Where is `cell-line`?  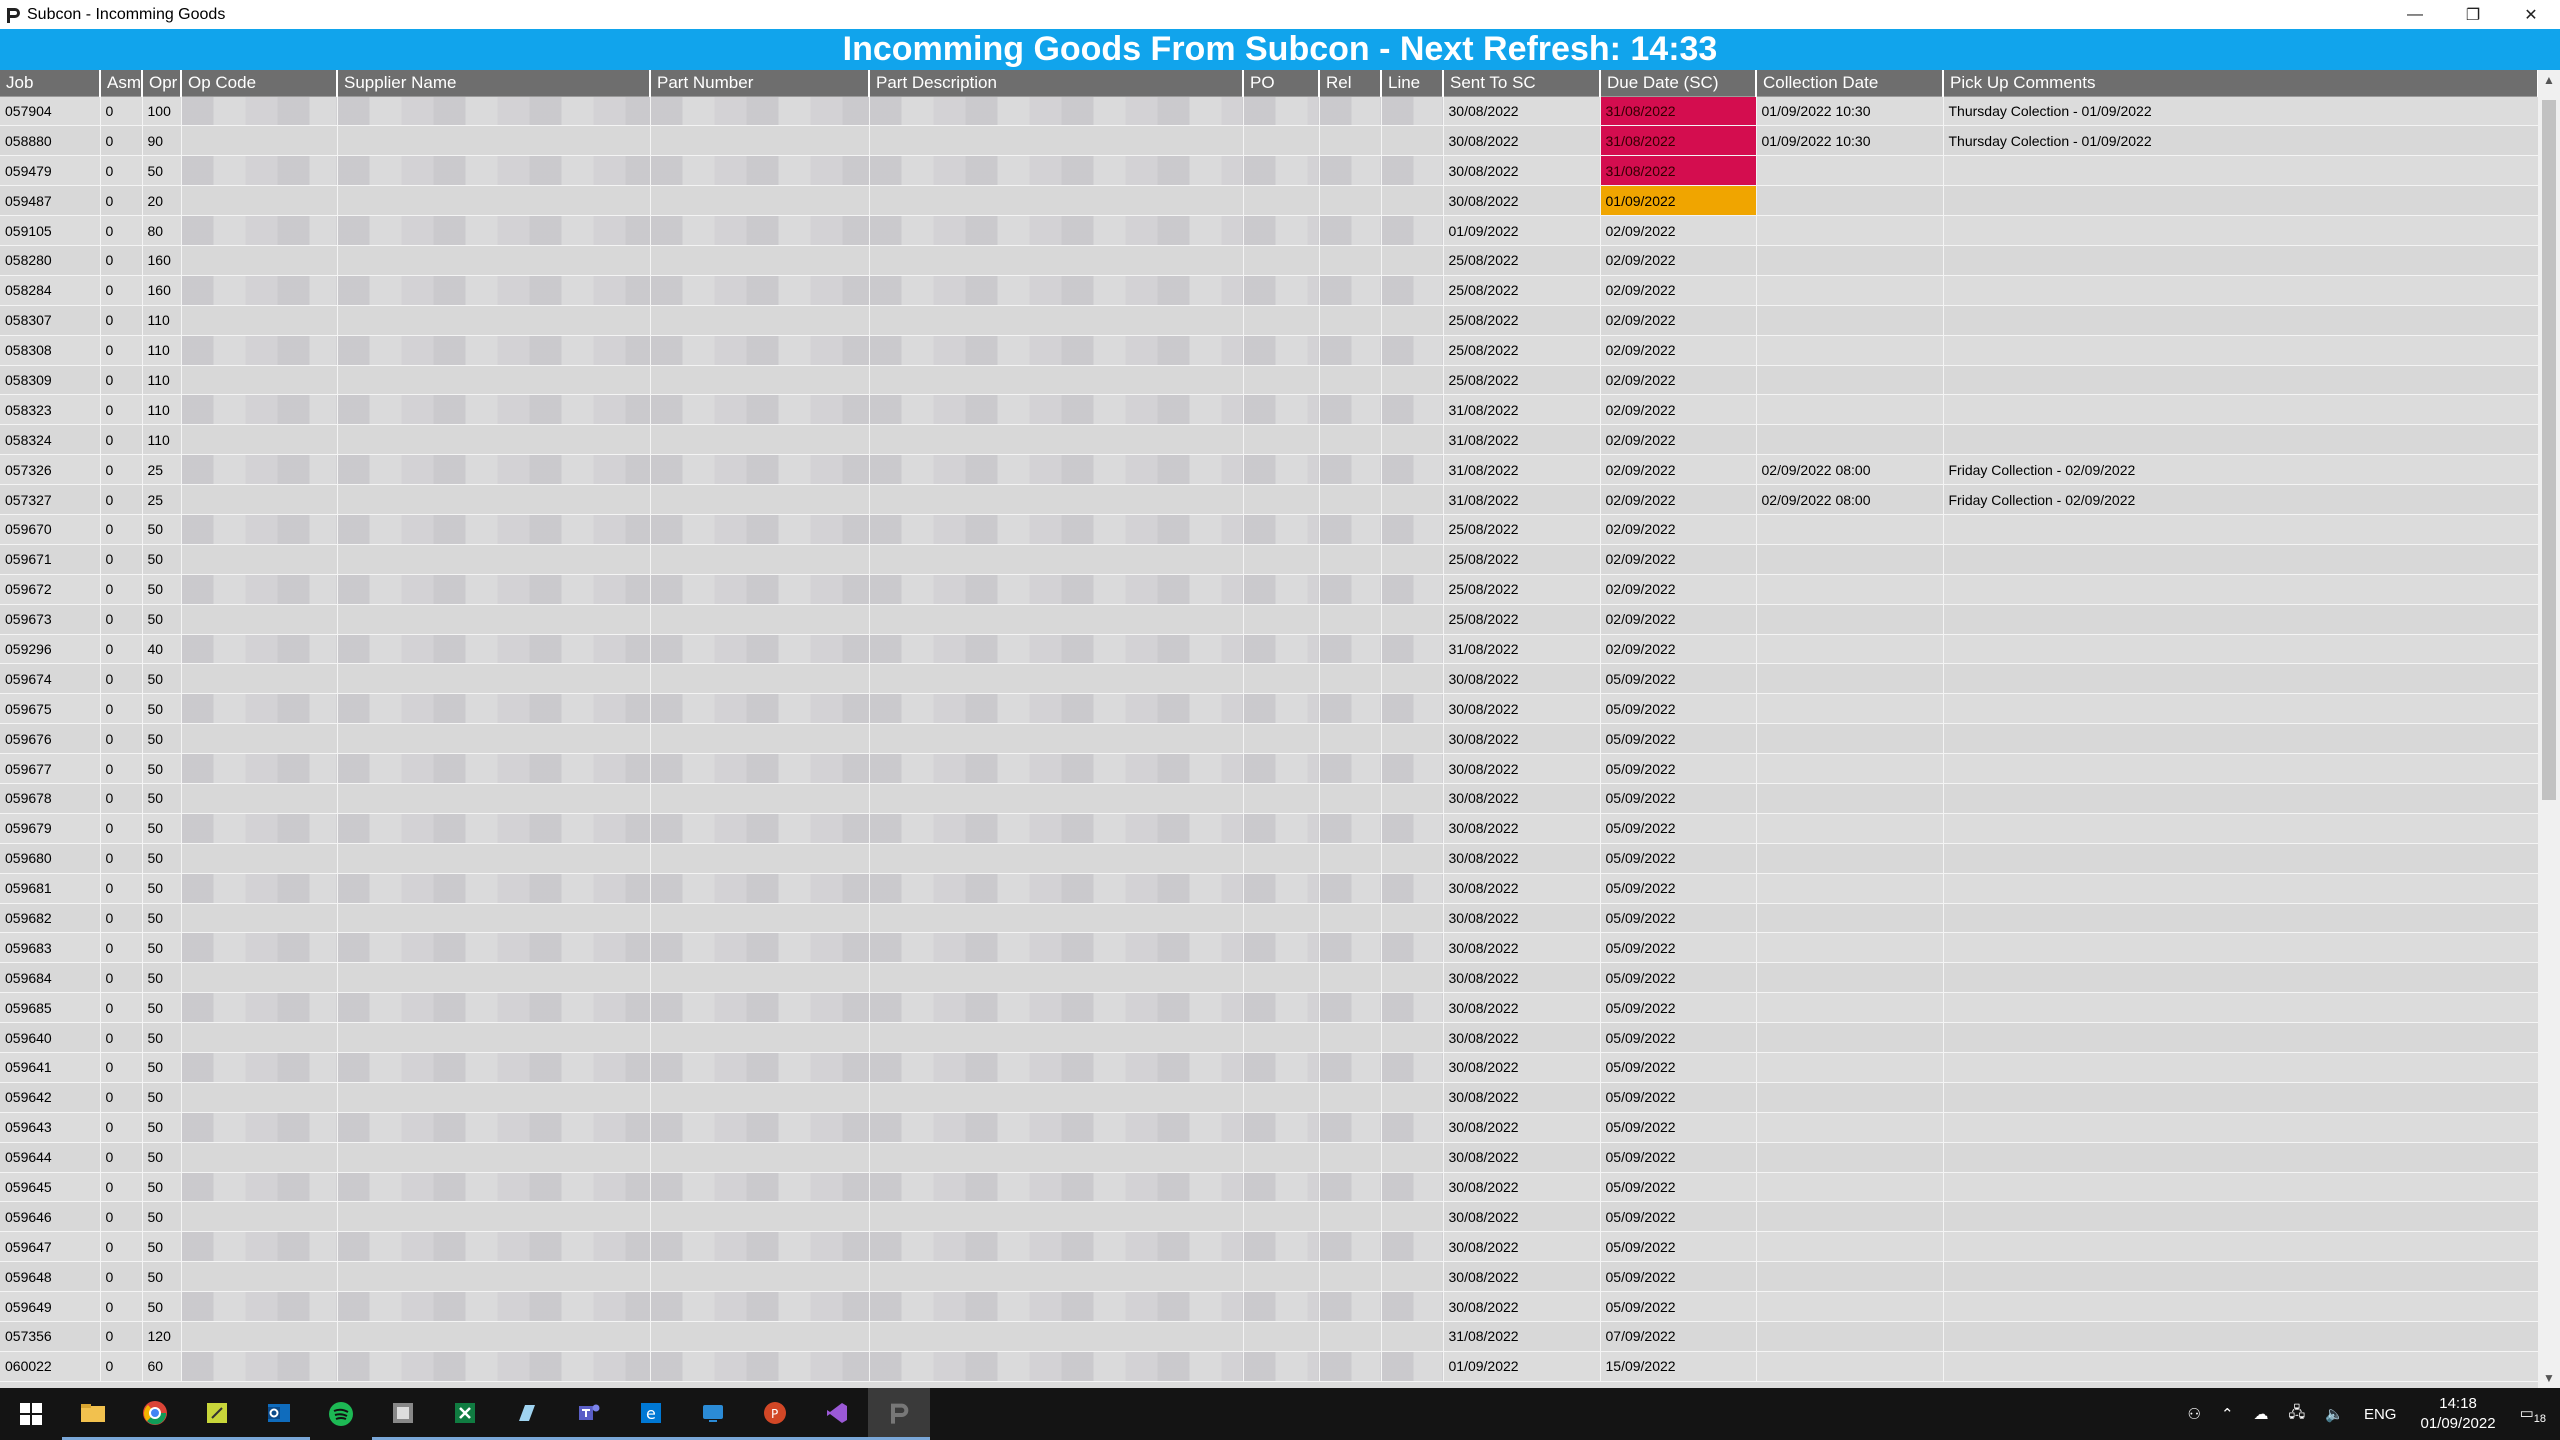
cell-line is located at coordinates (1412, 888).